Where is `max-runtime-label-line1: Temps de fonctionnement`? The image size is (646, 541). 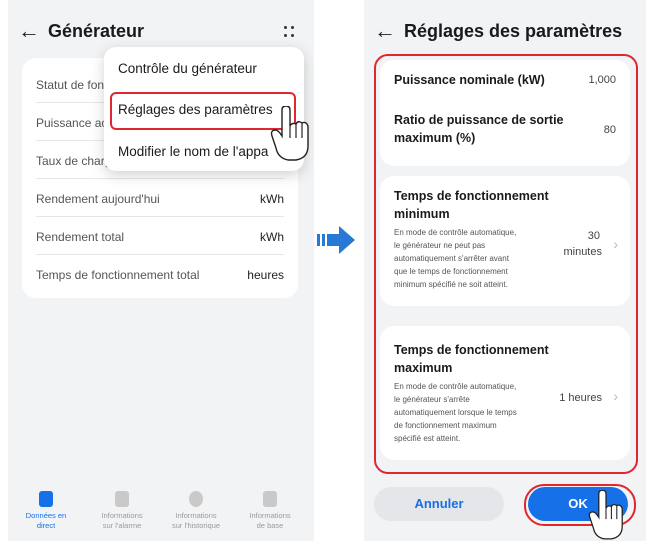 max-runtime-label-line1: Temps de fonctionnement is located at coordinates (471, 350).